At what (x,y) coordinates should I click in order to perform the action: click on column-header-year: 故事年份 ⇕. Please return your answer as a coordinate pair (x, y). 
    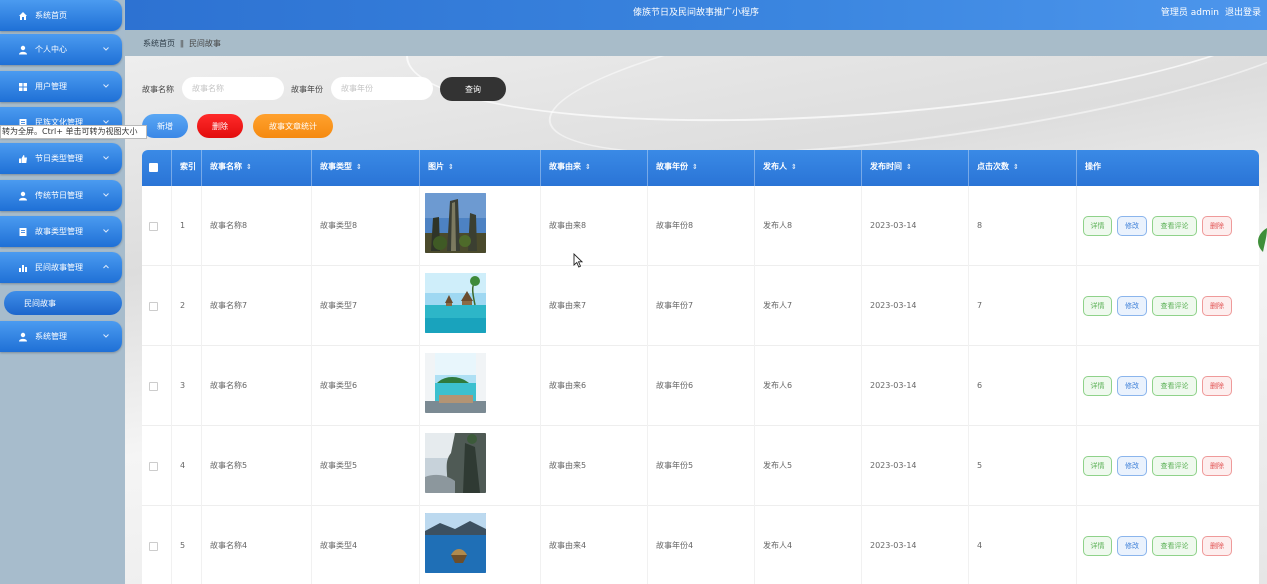
    Looking at the image, I should click on (701, 168).